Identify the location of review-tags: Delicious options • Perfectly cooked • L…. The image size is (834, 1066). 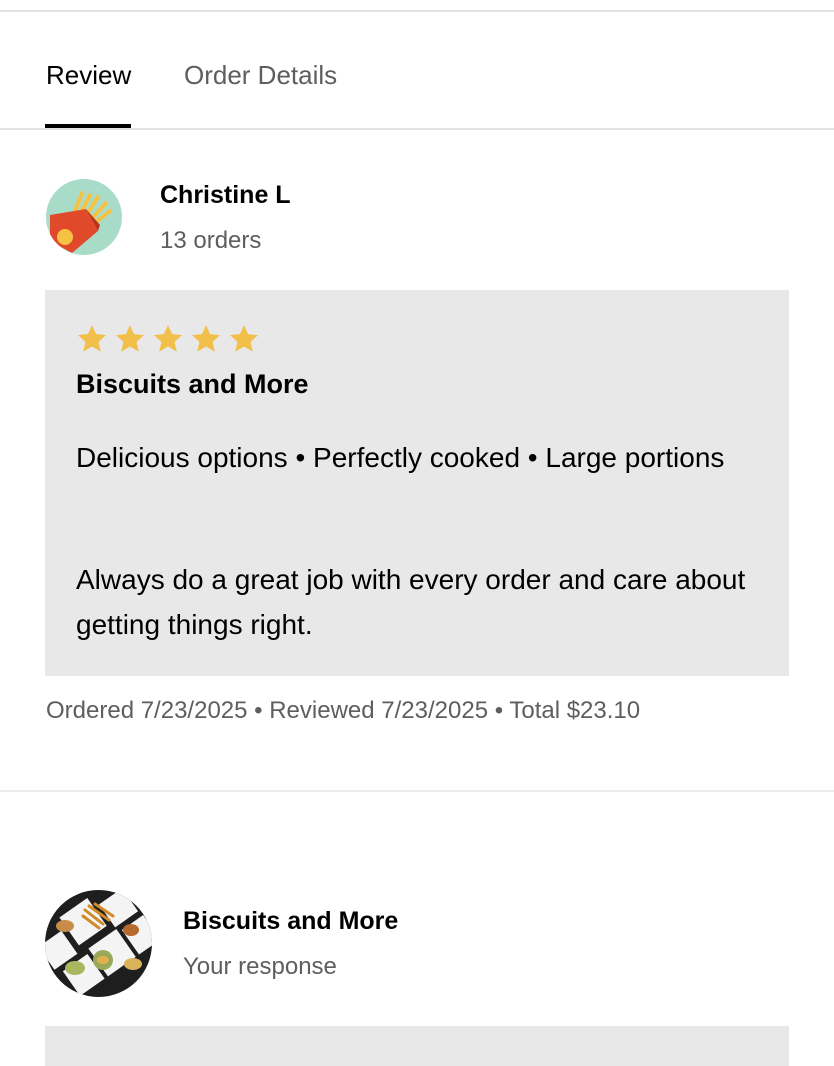
(400, 457).